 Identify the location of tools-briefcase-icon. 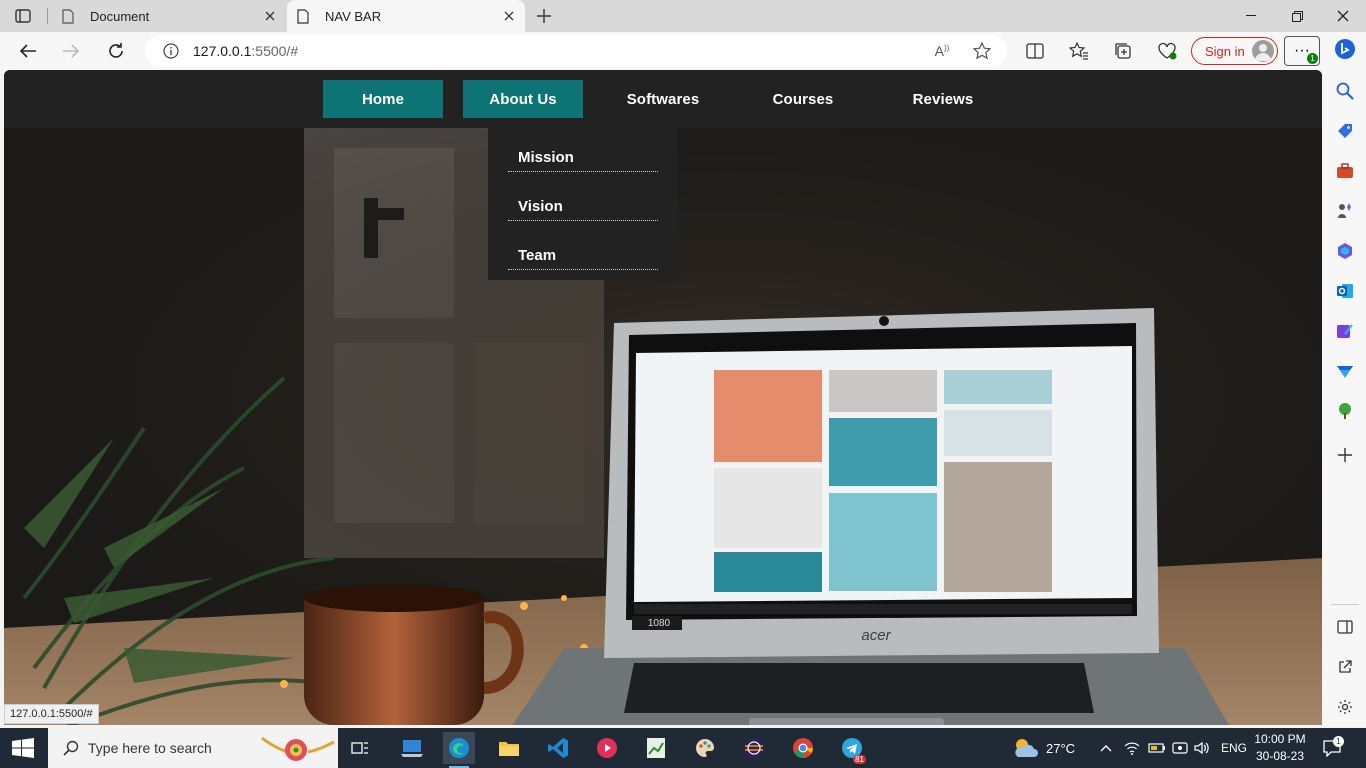
(1345, 171).